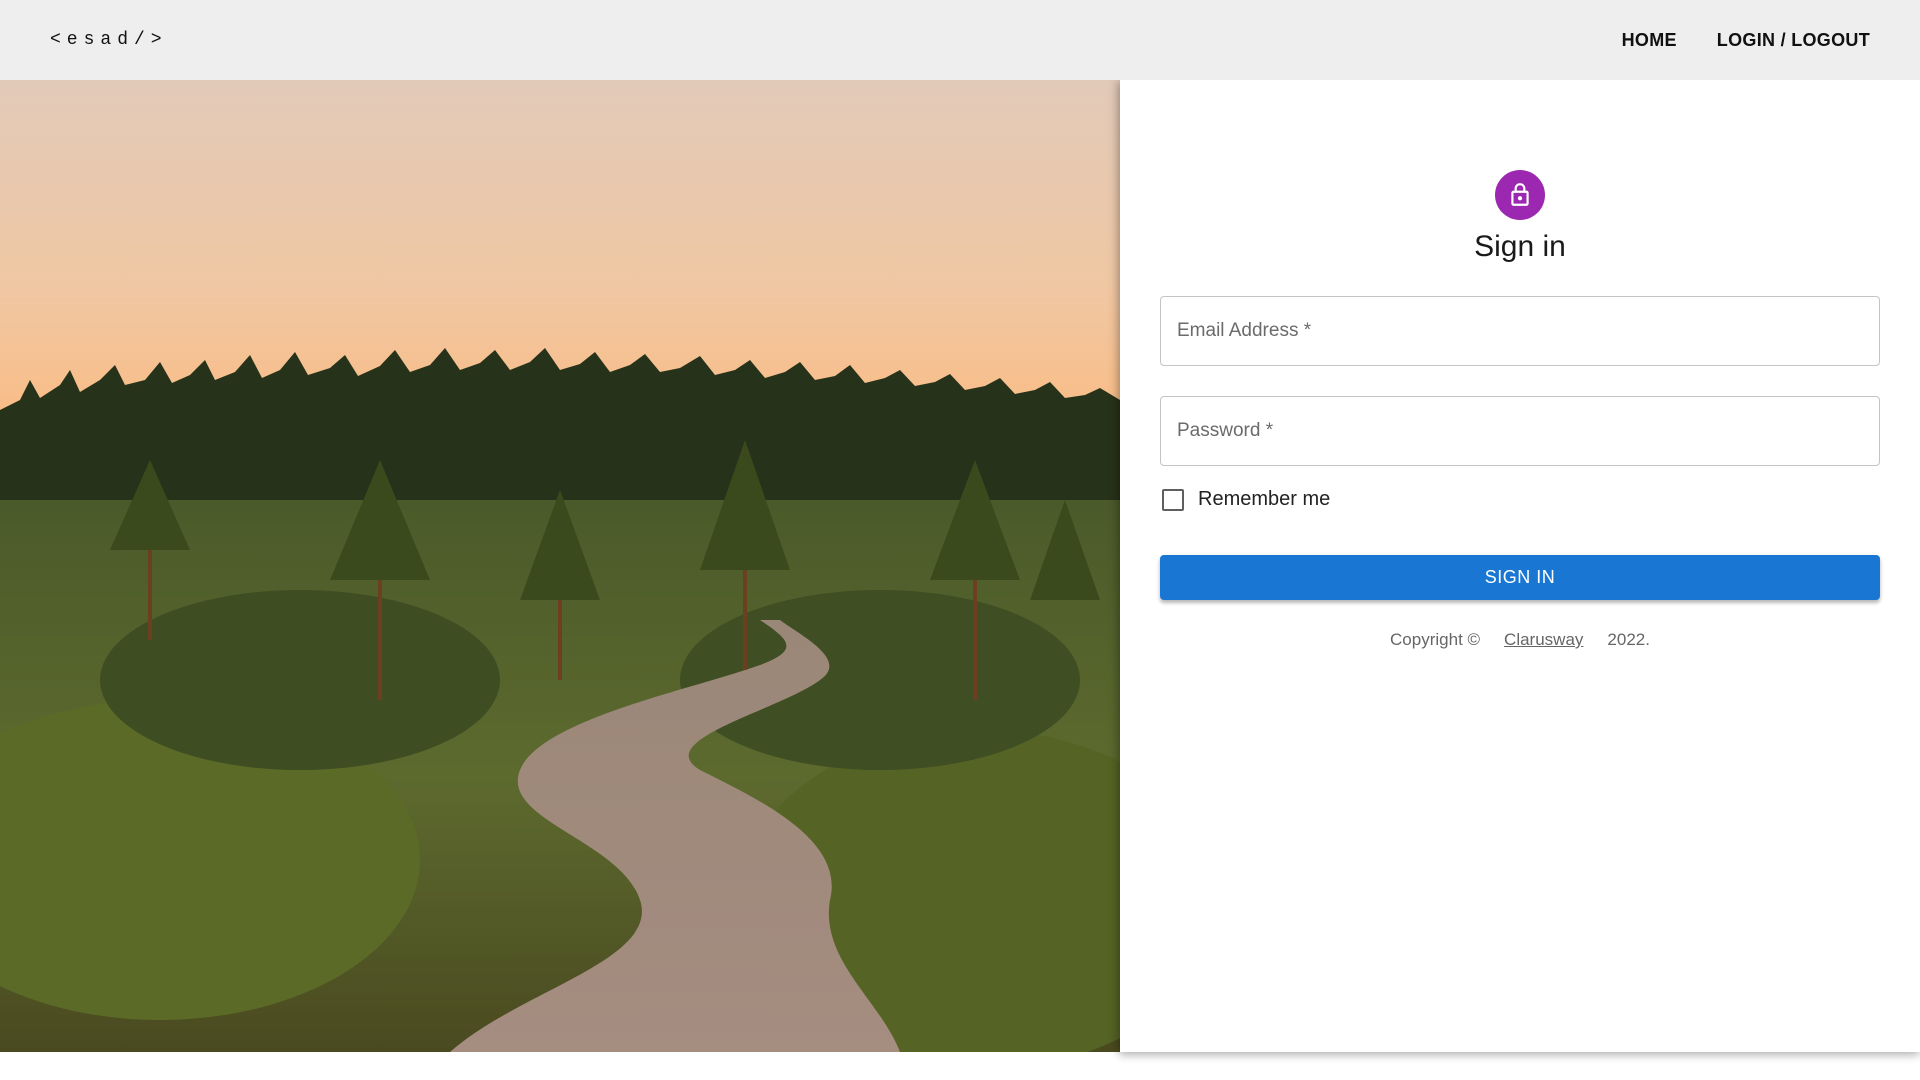  I want to click on brand-logo: <esad/>, so click(109, 40).